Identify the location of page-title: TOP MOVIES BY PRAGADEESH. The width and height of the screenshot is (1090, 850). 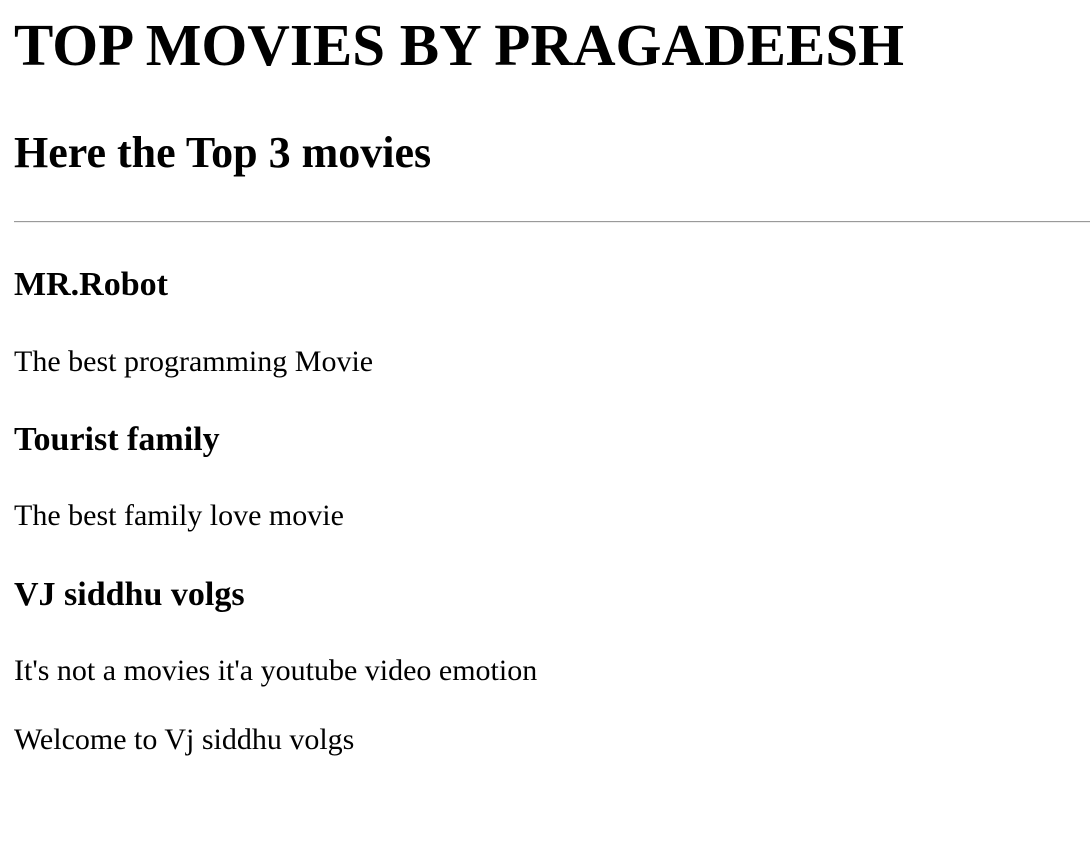
(459, 45).